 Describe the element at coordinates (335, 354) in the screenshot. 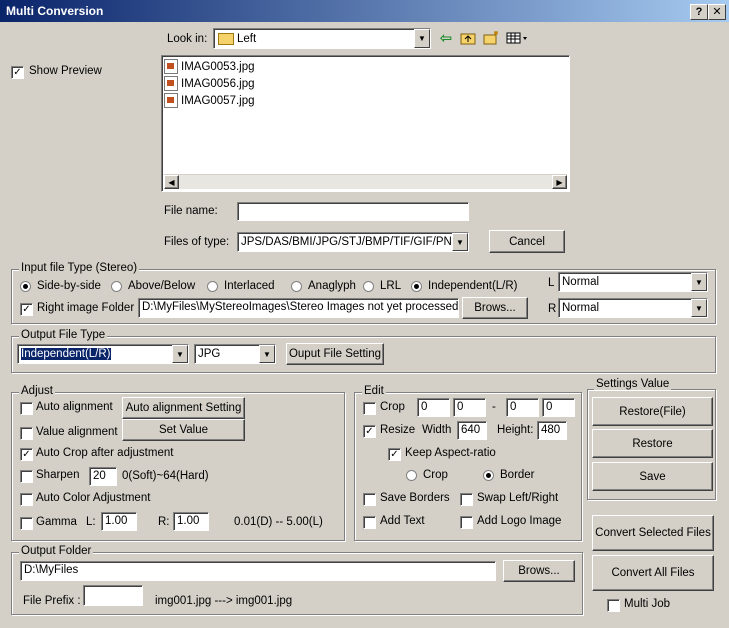

I see `output-file-setting-button: Ouput File Setting` at that location.